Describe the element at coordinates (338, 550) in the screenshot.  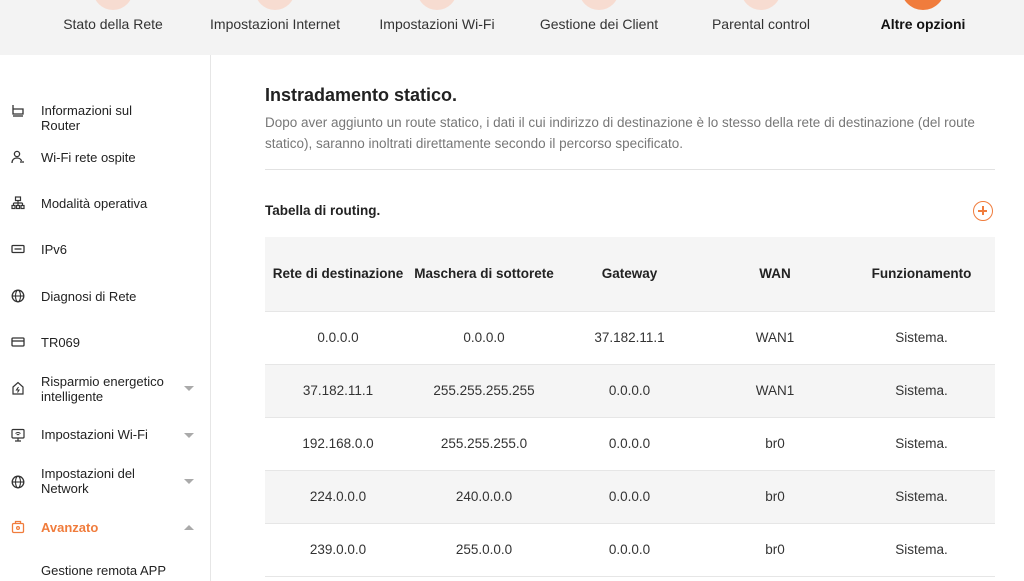
I see `cell-destination: 239.0.0.0` at that location.